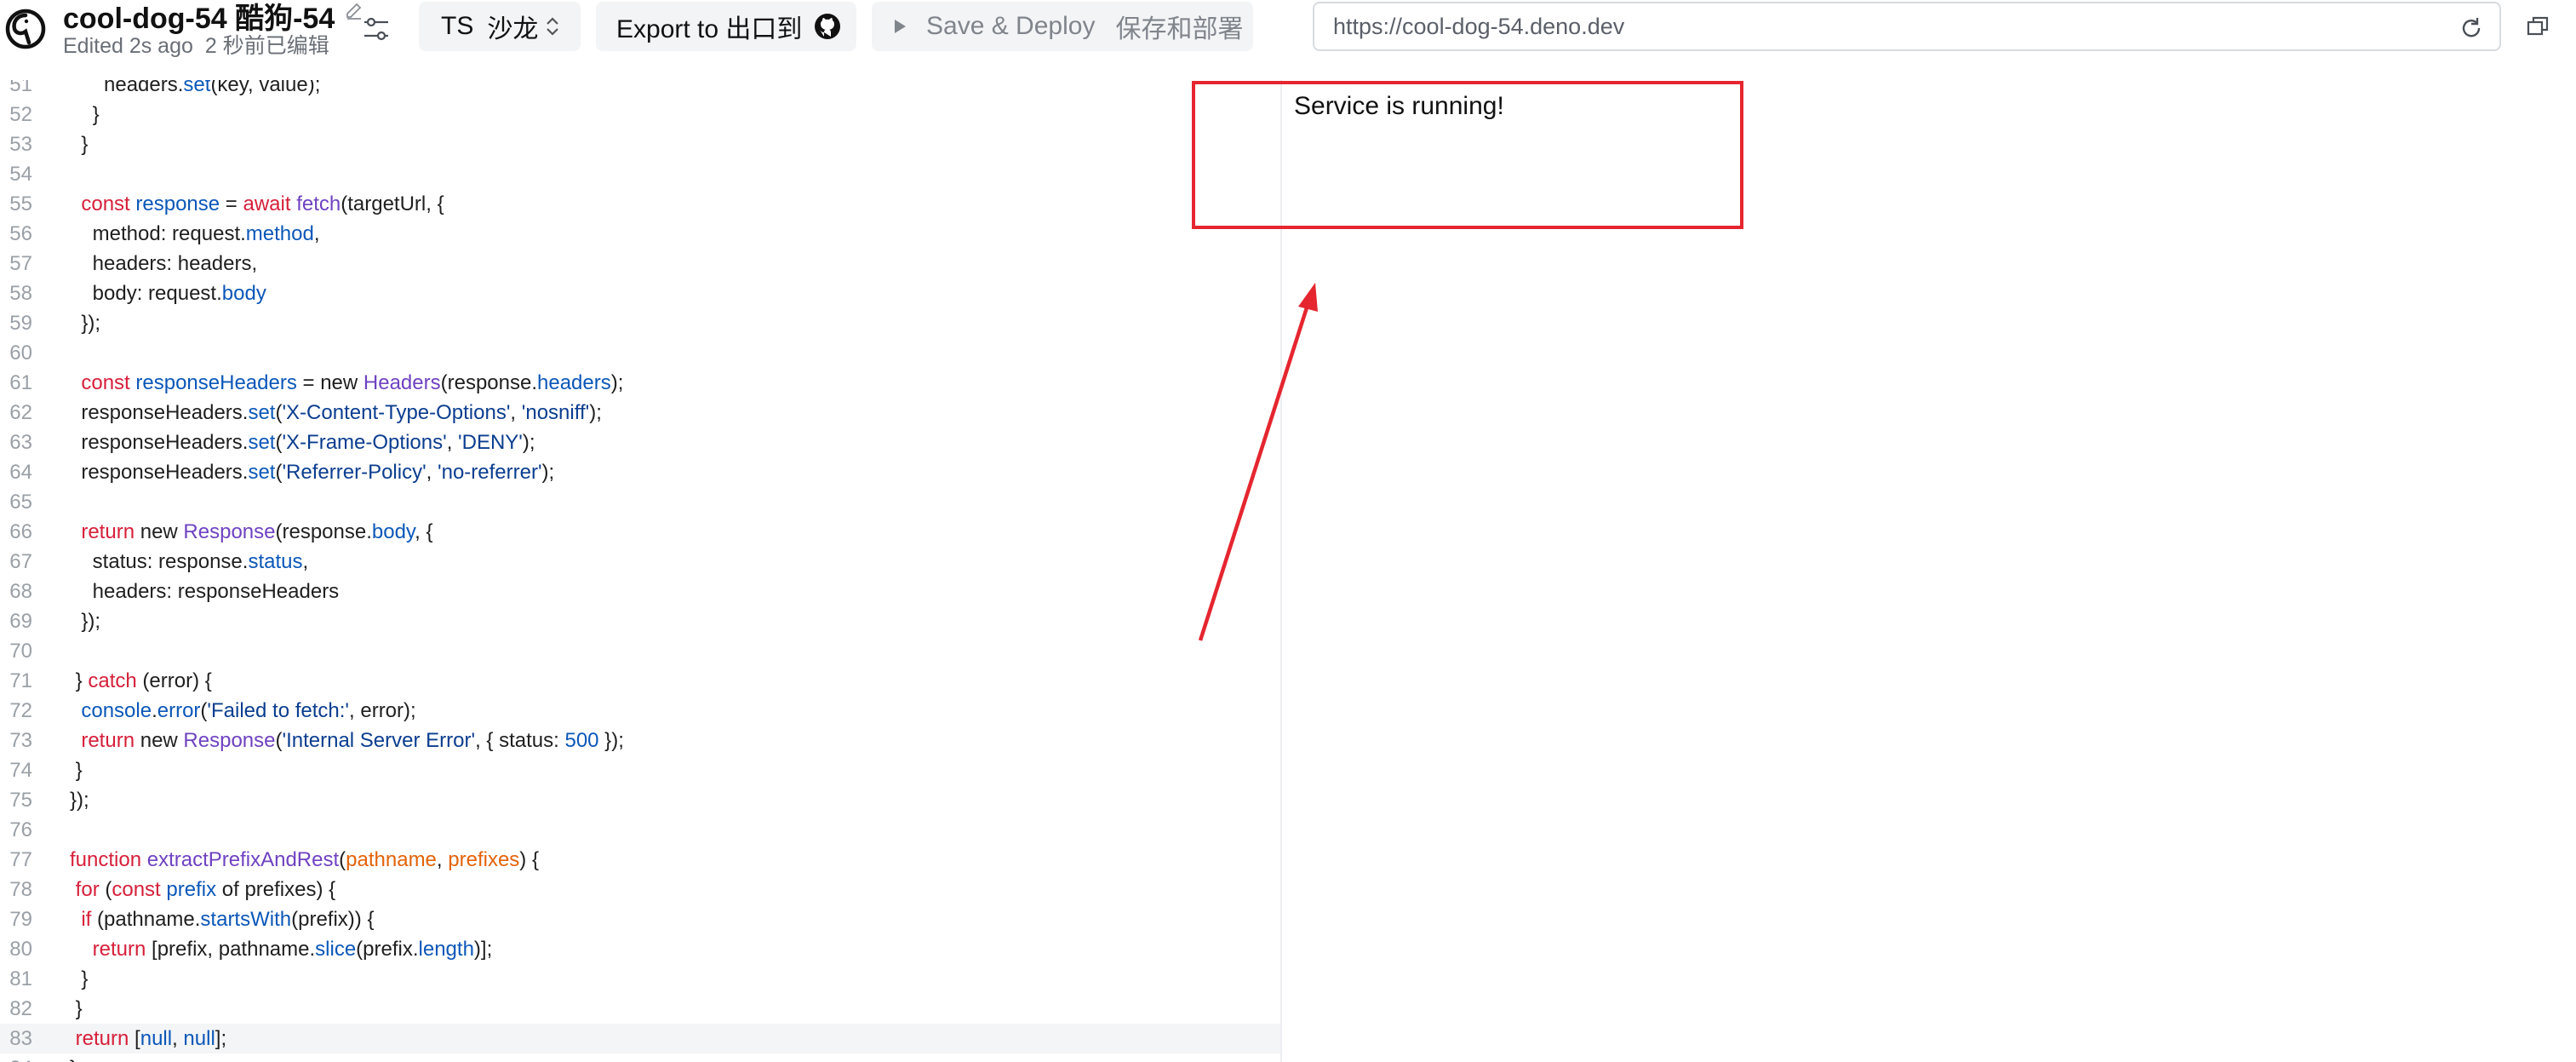 The width and height of the screenshot is (2576, 1062). Describe the element at coordinates (640, 144) in the screenshot. I see `code-line: 53 }` at that location.